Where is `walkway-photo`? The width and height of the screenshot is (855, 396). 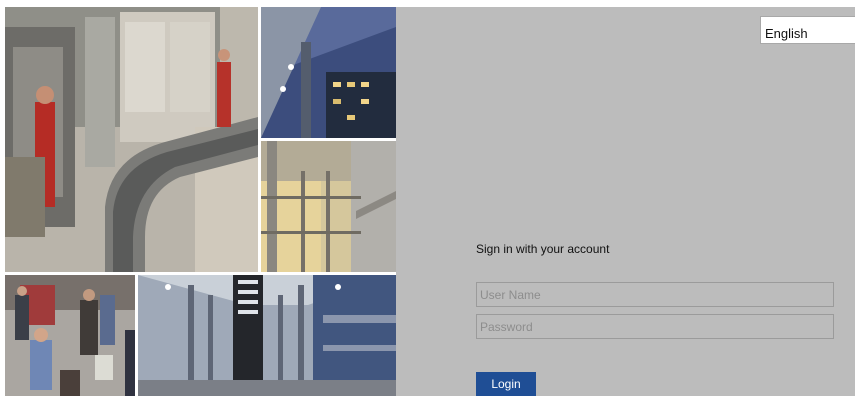
walkway-photo is located at coordinates (328, 206).